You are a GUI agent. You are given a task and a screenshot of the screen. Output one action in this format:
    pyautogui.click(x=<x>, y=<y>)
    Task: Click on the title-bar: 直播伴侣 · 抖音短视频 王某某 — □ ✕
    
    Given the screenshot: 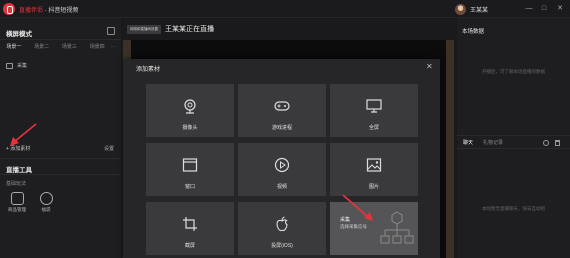 What is the action you would take?
    pyautogui.click(x=285, y=9)
    